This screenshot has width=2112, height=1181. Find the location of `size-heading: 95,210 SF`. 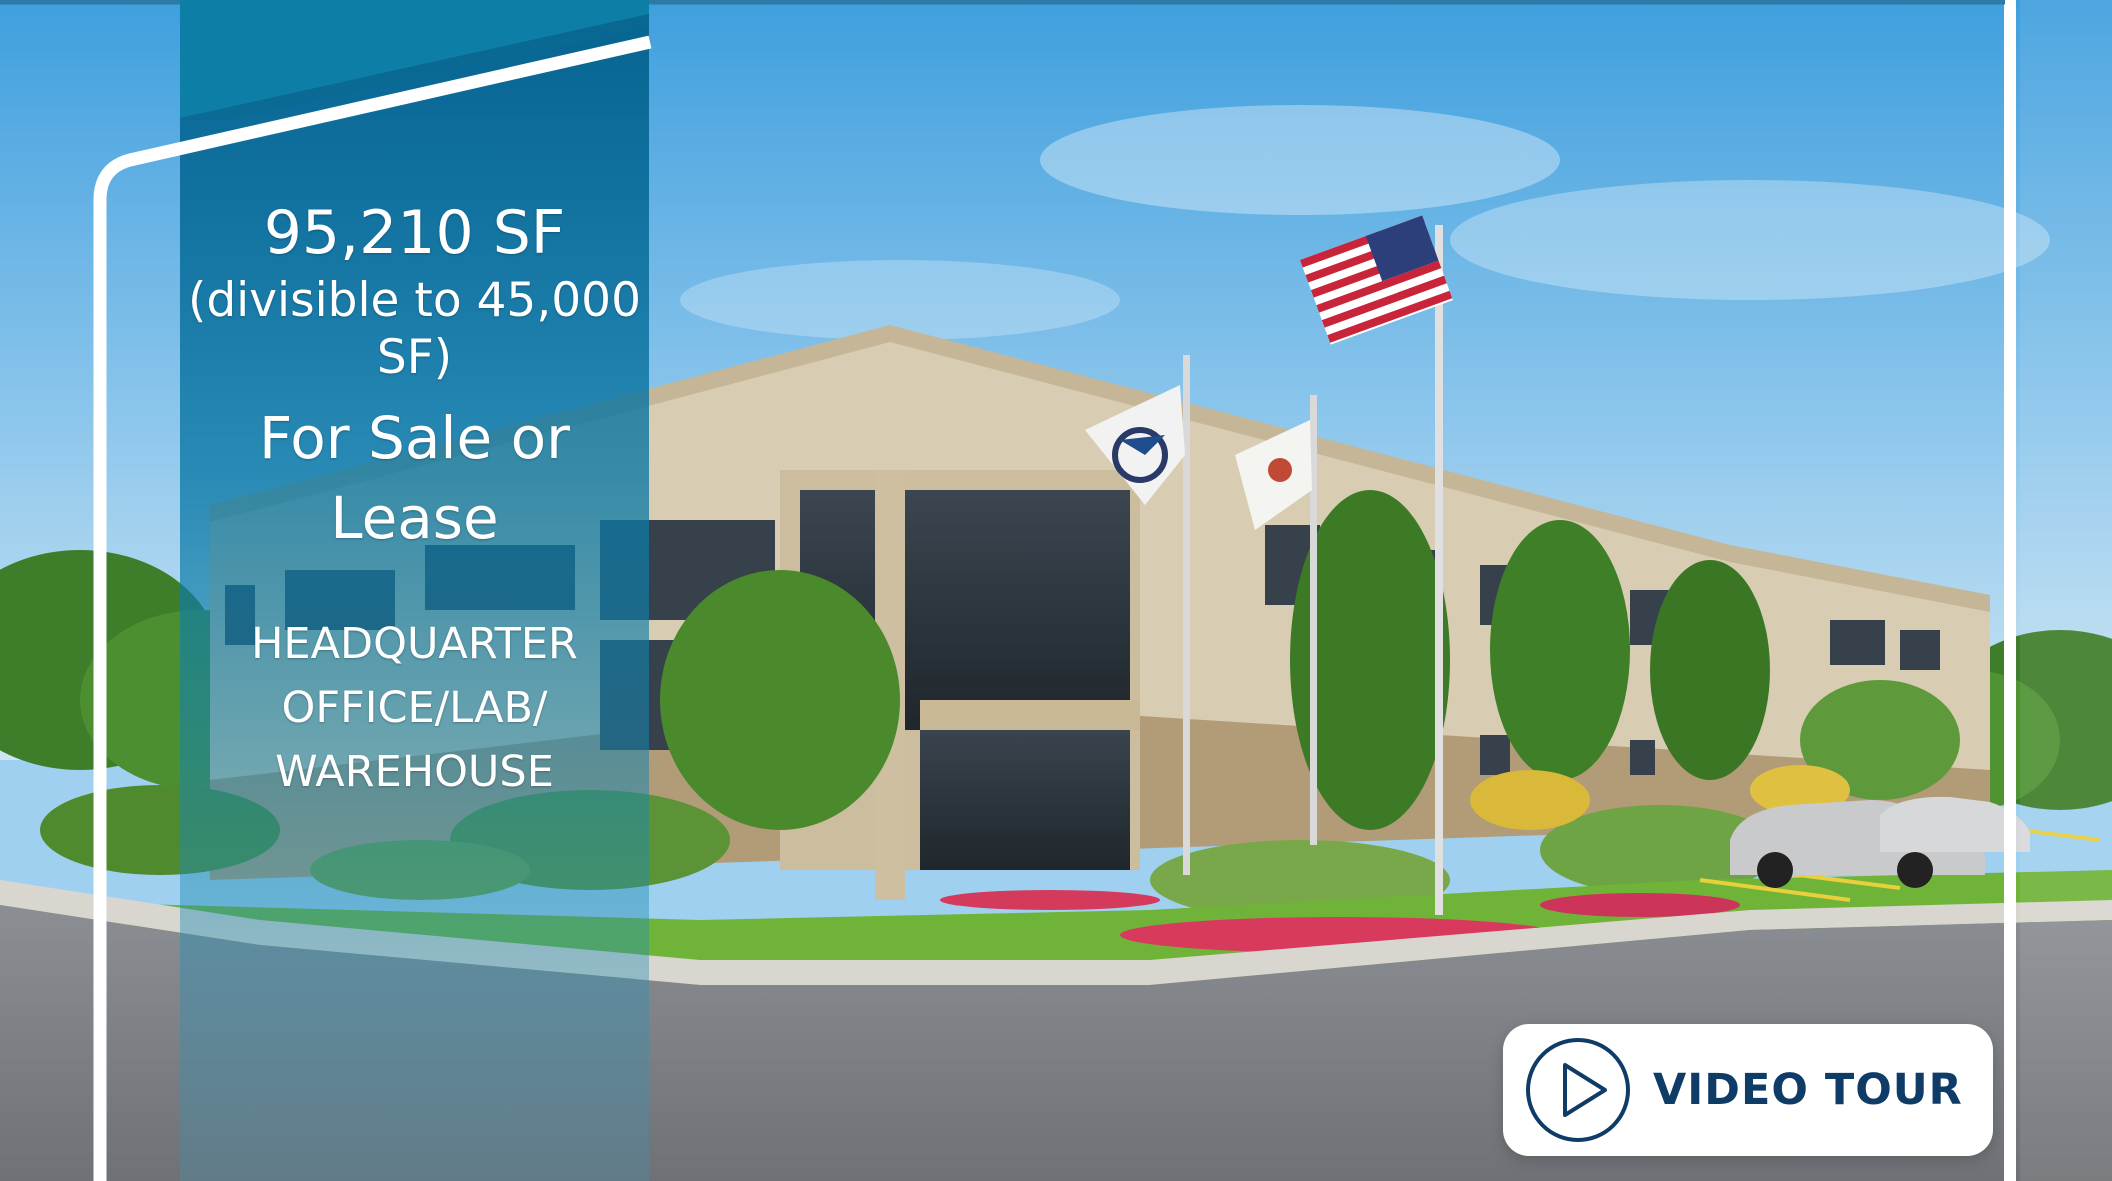

size-heading: 95,210 SF is located at coordinates (414, 233).